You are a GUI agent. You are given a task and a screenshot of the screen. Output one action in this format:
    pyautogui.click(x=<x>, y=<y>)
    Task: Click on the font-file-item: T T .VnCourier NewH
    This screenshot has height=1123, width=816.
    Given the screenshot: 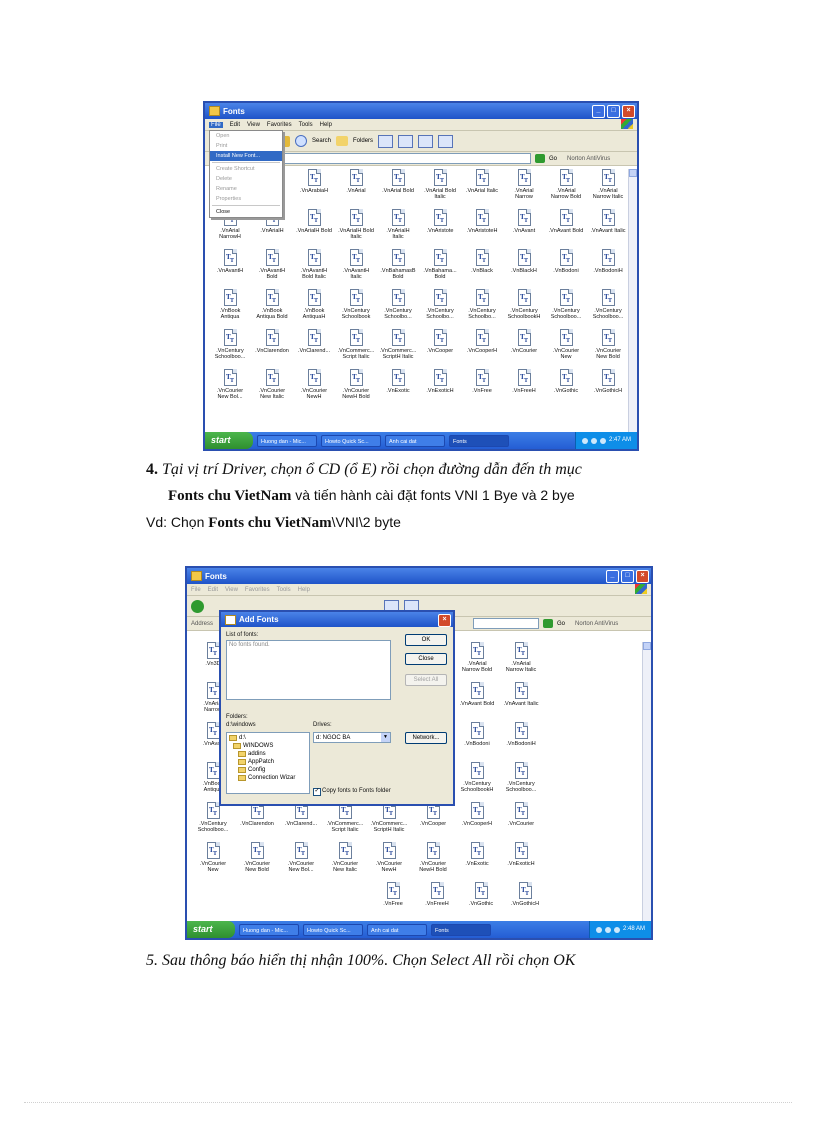 What is the action you would take?
    pyautogui.click(x=314, y=389)
    